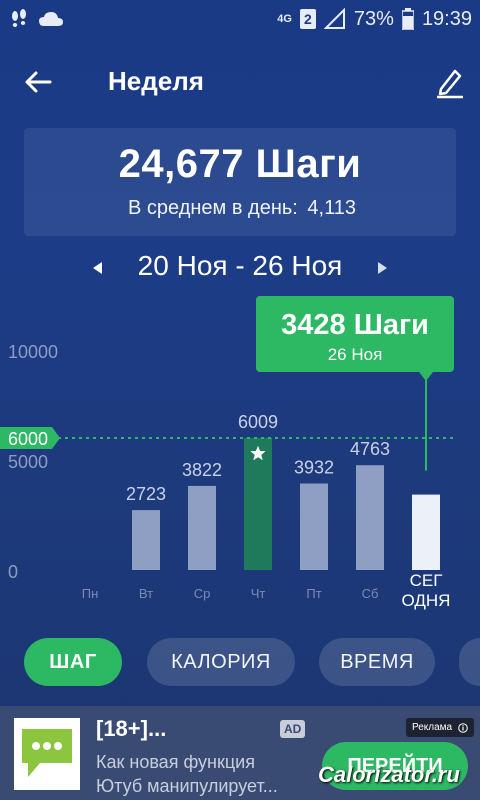  I want to click on info-icon, so click(463, 727).